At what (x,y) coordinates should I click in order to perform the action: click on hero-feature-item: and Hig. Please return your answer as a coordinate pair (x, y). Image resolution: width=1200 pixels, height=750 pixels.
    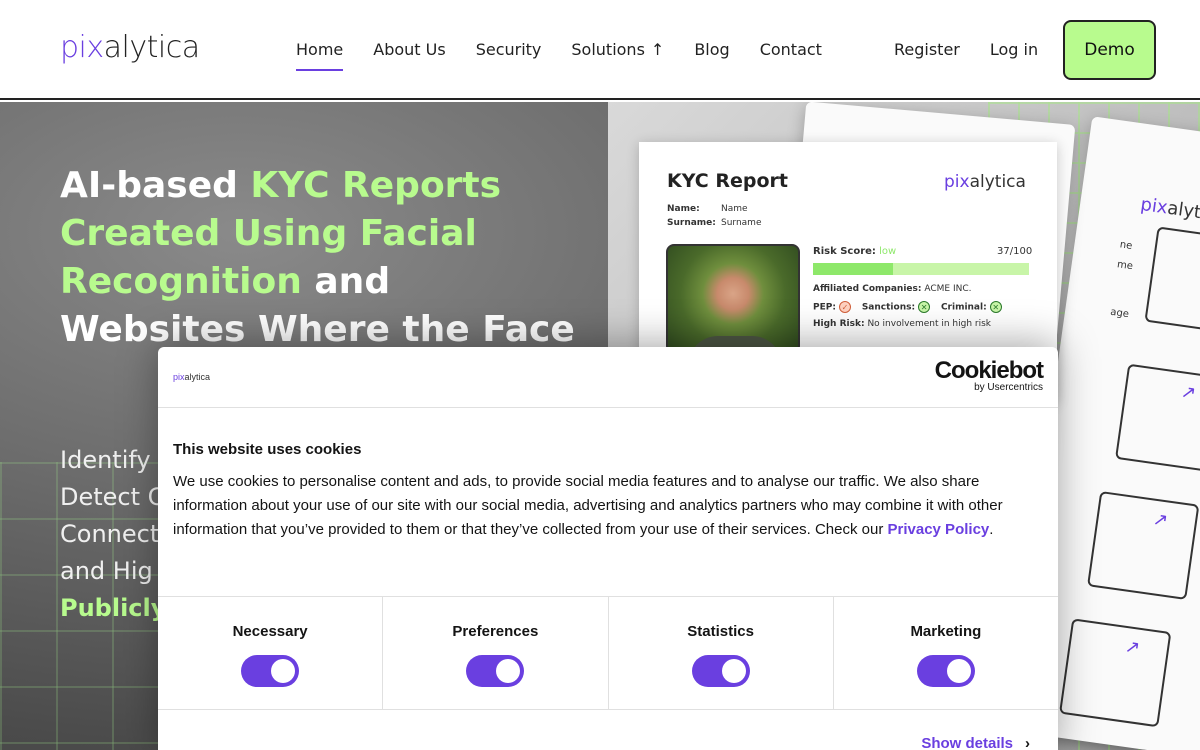
    Looking at the image, I should click on (106, 571).